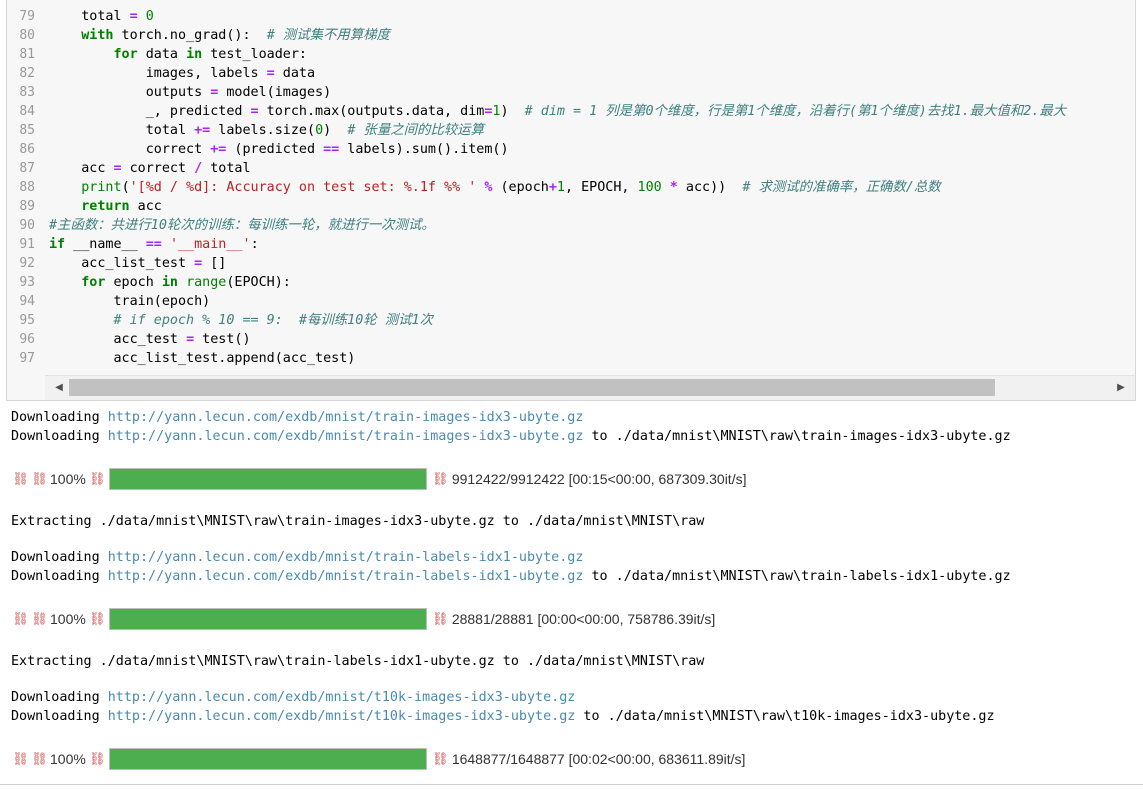 This screenshot has width=1143, height=789. I want to click on code-token: labels).sum().item(), so click(424, 149).